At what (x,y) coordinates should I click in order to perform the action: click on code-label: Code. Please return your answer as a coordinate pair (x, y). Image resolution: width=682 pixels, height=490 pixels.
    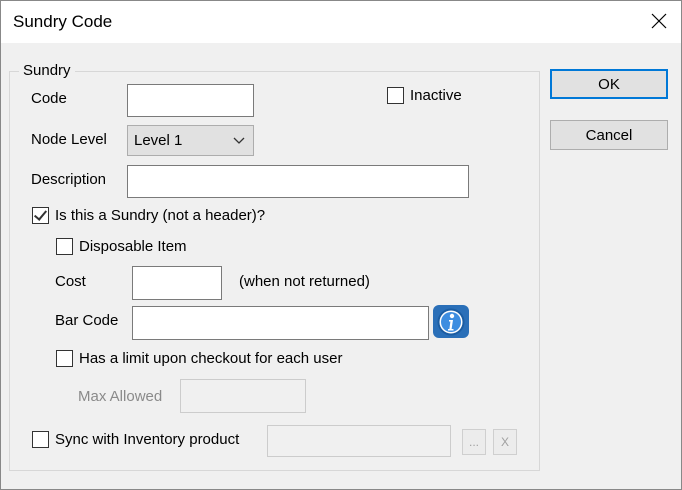
    Looking at the image, I should click on (49, 98).